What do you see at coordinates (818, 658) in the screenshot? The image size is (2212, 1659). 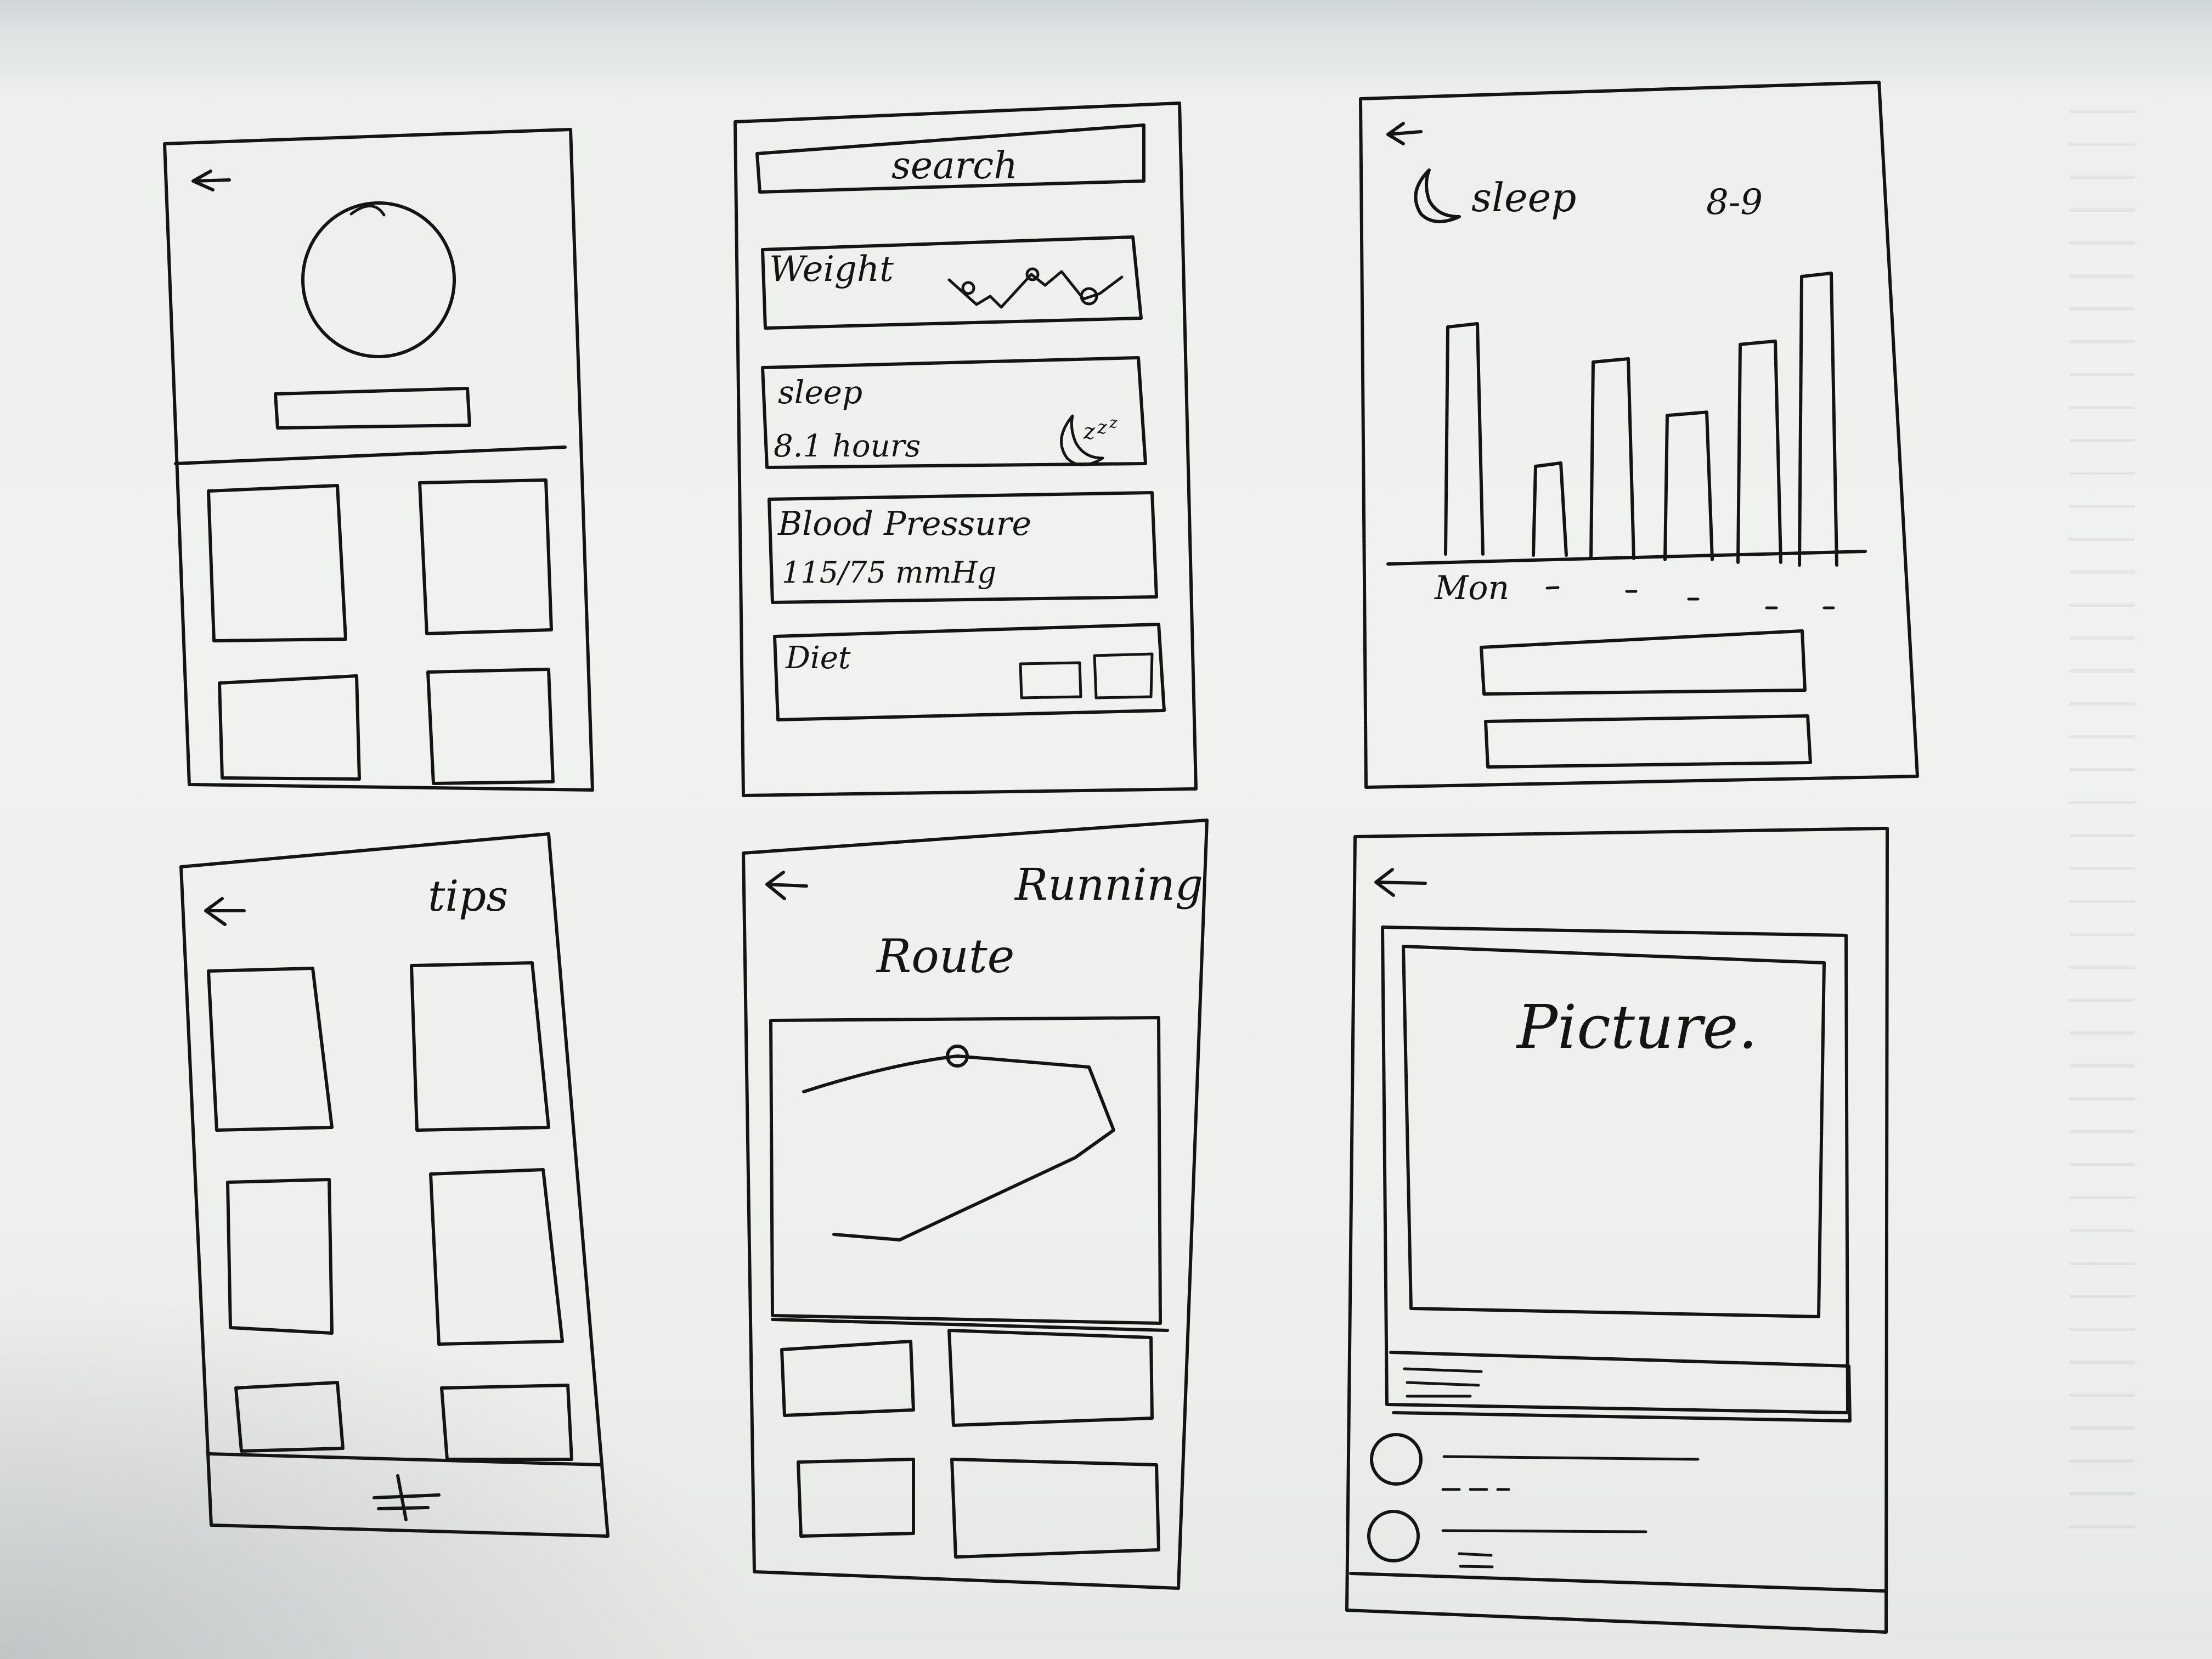 I see `diet-title: Diet` at bounding box center [818, 658].